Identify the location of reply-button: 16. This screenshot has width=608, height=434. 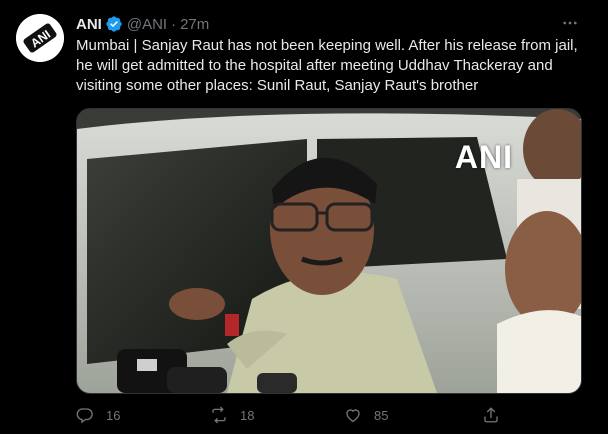
(98, 415).